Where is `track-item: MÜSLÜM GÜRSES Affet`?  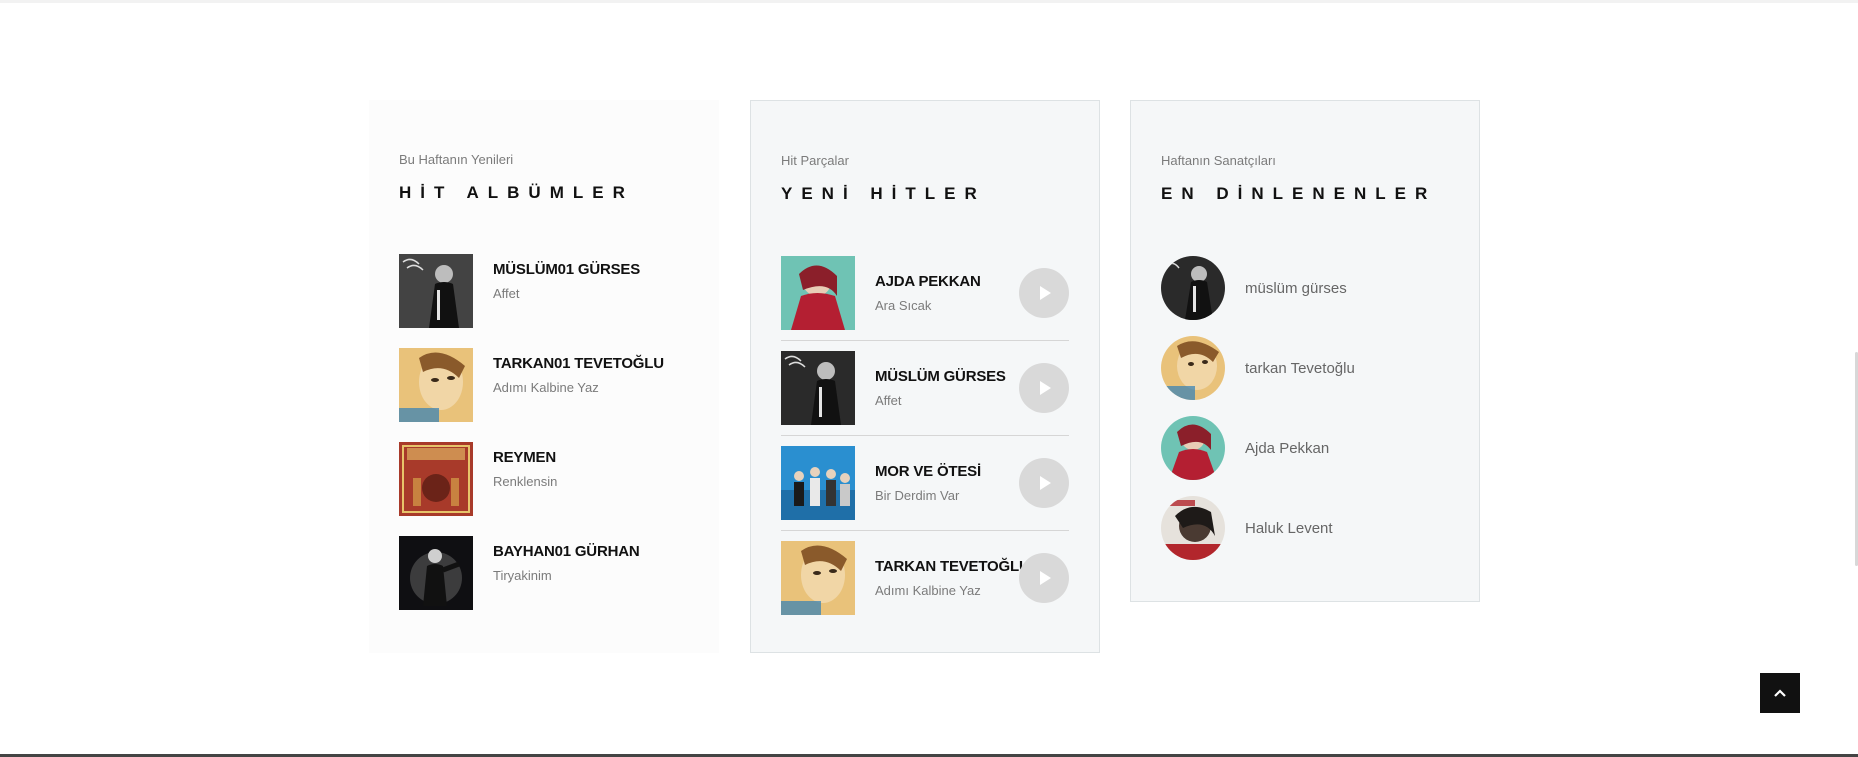 track-item: MÜSLÜM GÜRSES Affet is located at coordinates (925, 393).